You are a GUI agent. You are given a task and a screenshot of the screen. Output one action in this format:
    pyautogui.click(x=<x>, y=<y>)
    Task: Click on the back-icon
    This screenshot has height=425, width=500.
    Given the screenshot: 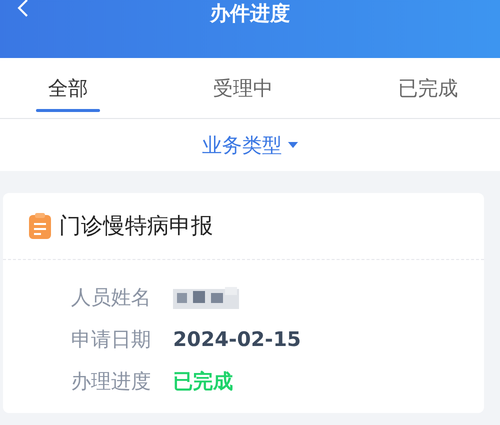 What is the action you would take?
    pyautogui.click(x=23, y=9)
    